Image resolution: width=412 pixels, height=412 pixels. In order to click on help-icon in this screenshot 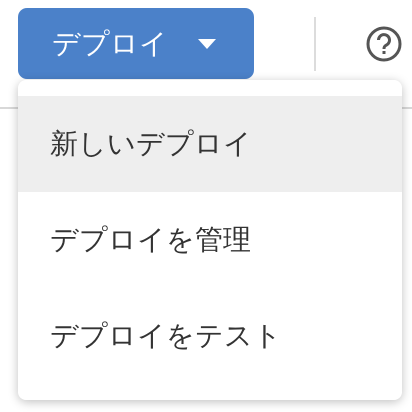, I will do `click(384, 44)`.